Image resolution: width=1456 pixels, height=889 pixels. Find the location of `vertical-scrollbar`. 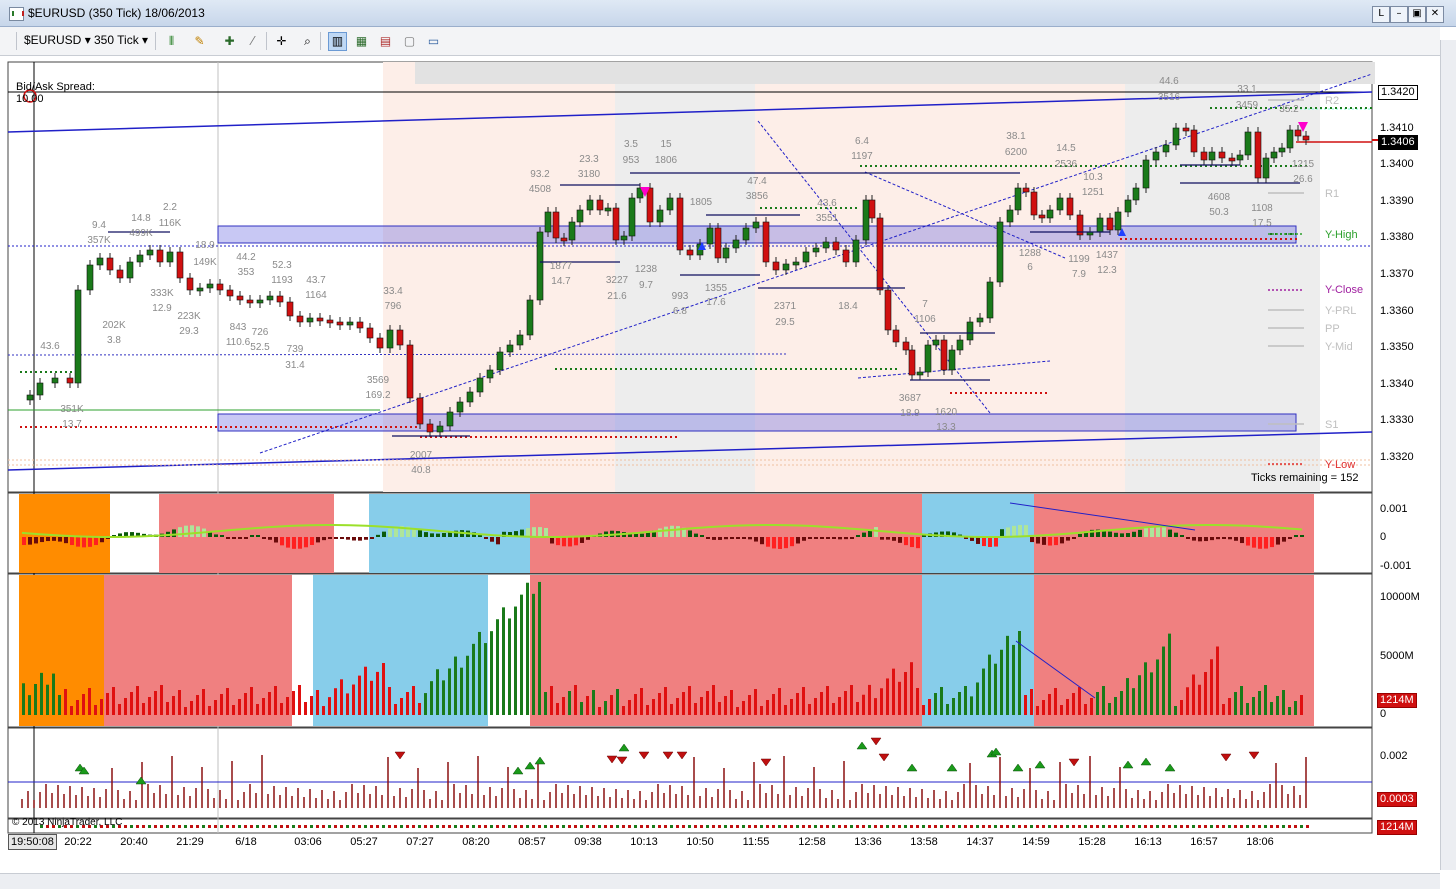

vertical-scrollbar is located at coordinates (1448, 455).